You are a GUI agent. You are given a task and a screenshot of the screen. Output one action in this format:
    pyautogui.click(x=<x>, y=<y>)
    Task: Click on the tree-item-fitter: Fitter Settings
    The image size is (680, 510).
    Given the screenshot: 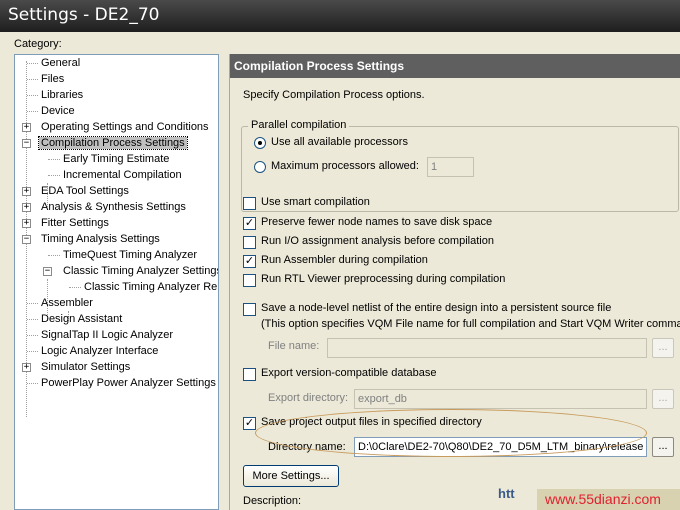 What is the action you would take?
    pyautogui.click(x=75, y=223)
    